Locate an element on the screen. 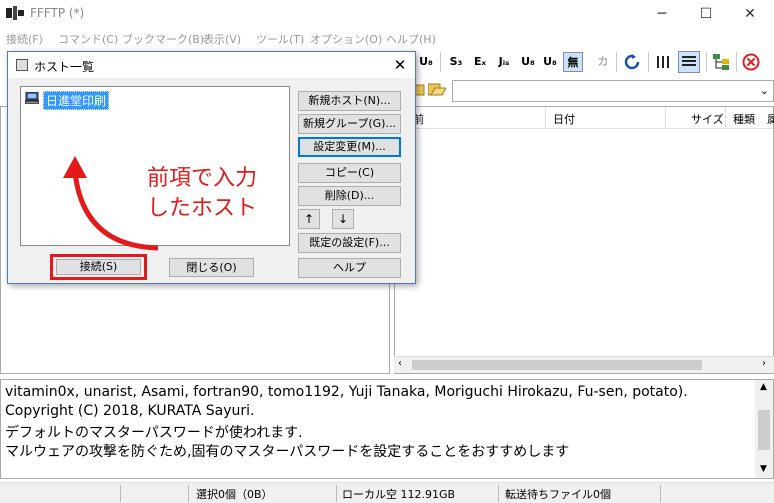  move-down-button: ↓ is located at coordinates (343, 219).